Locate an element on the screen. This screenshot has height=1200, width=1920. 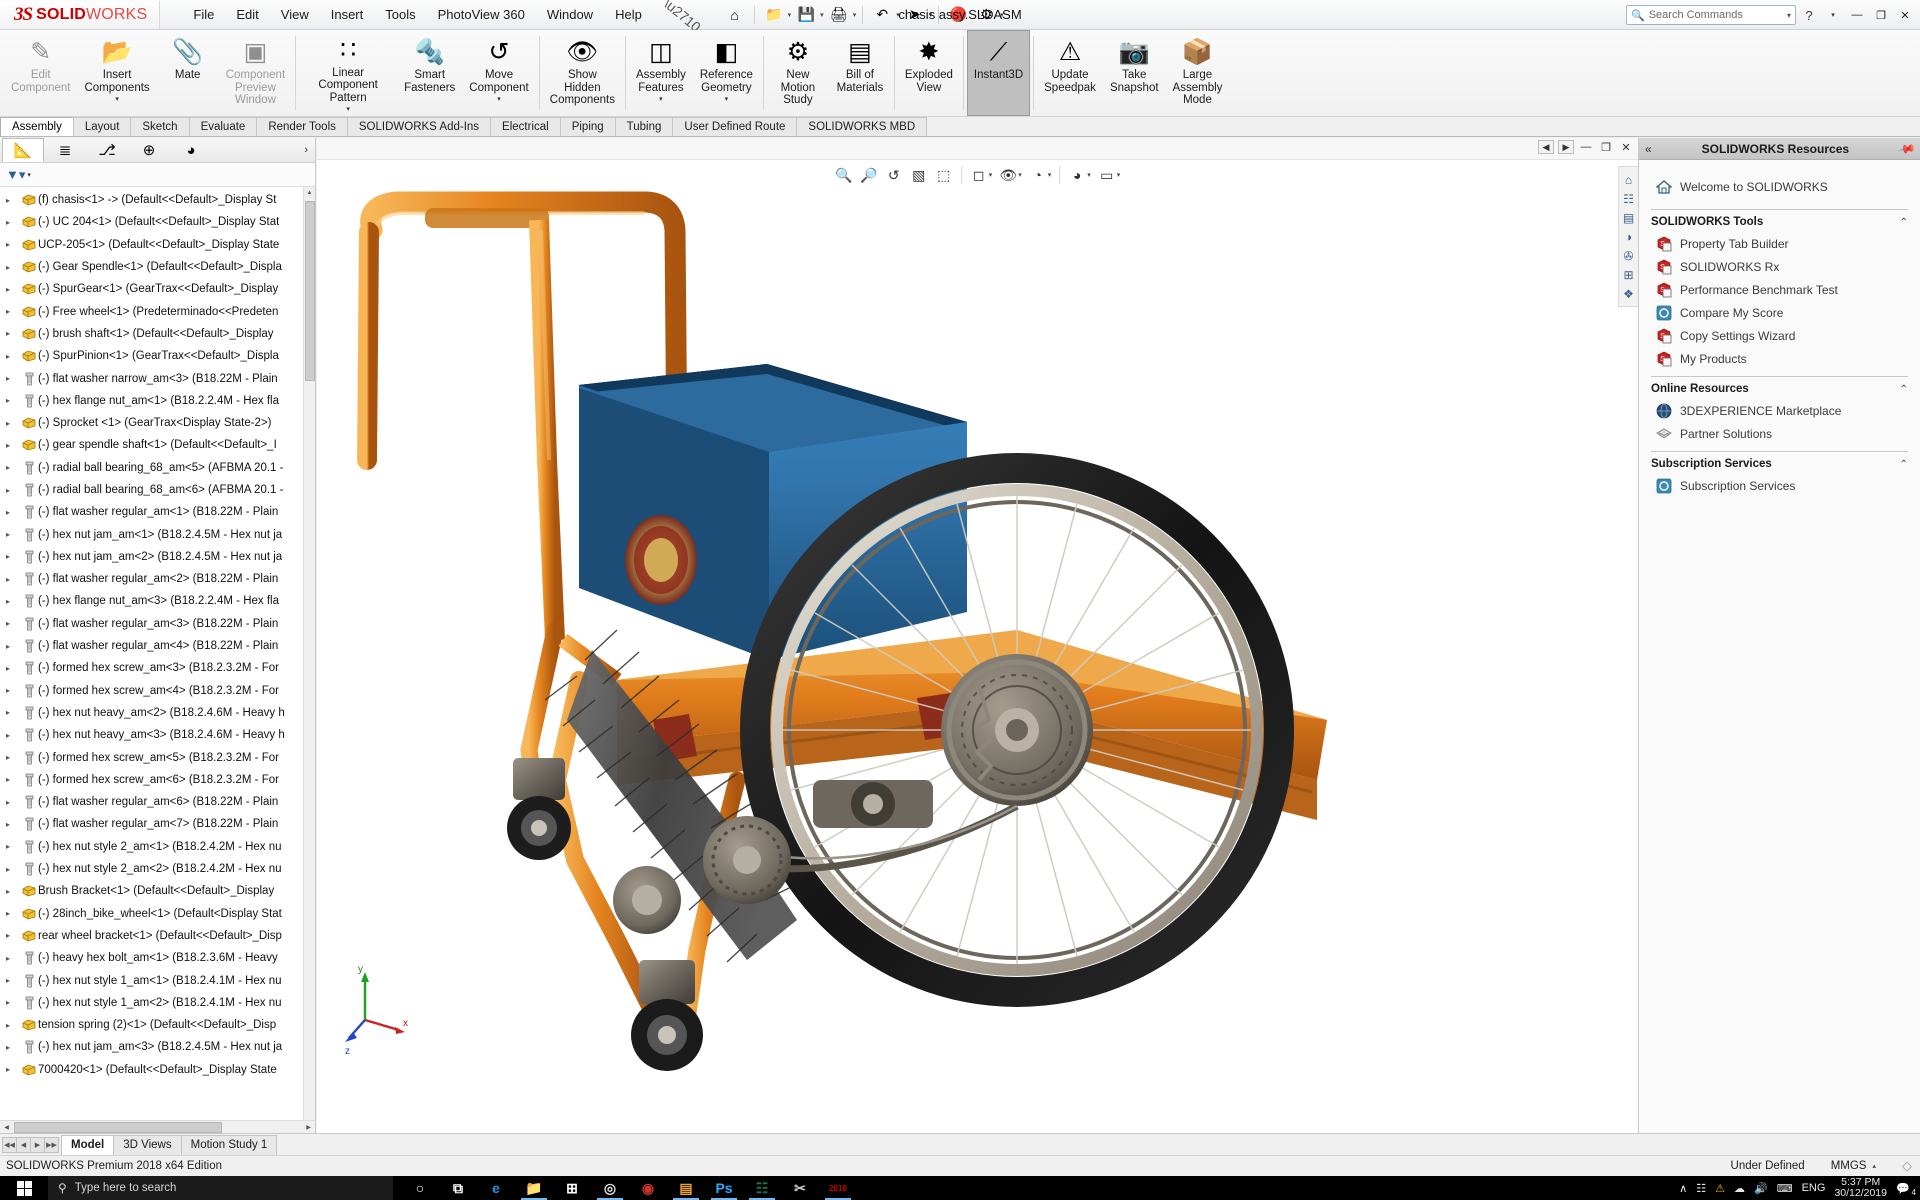
close-button: ✕ is located at coordinates (1905, 15).